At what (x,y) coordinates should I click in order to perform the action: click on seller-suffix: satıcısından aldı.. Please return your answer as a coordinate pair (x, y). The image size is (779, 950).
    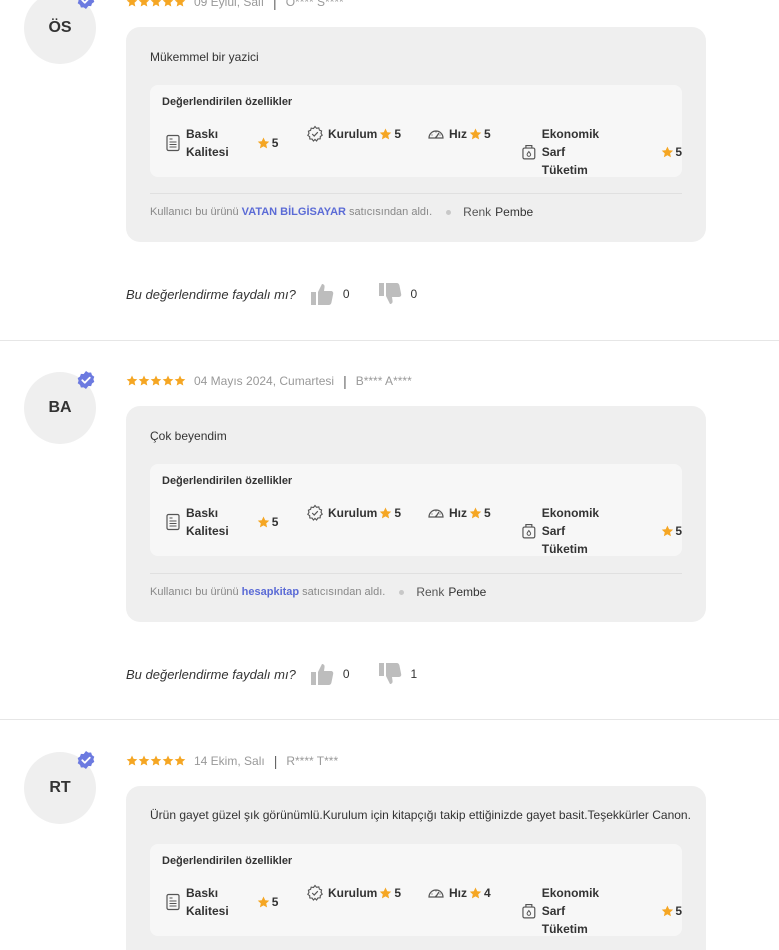
    Looking at the image, I should click on (390, 212).